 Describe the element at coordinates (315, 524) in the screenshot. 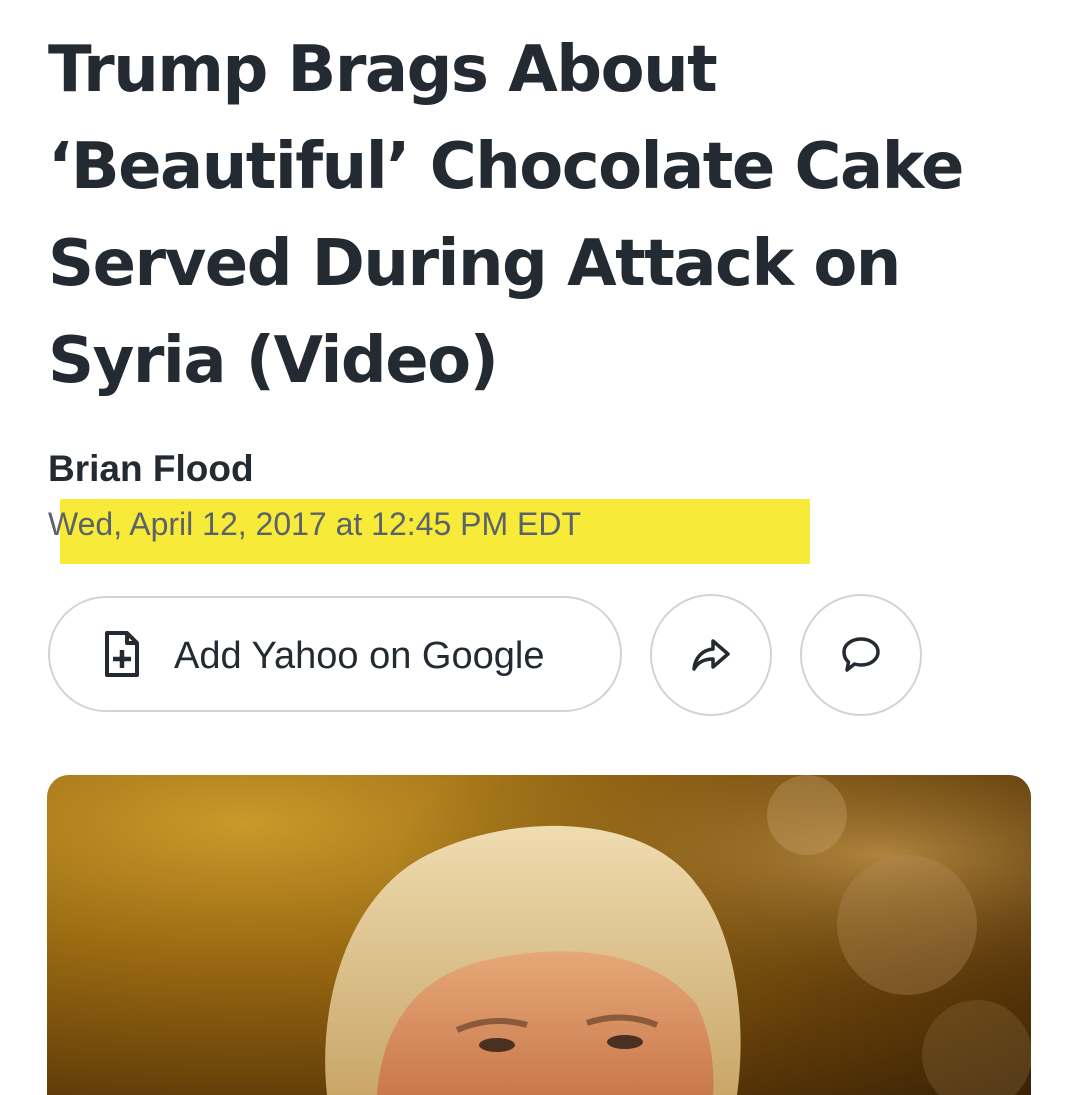

I see `publish-timestamp: Wed, April 12, 2017 at 12:45 PM EDT` at that location.